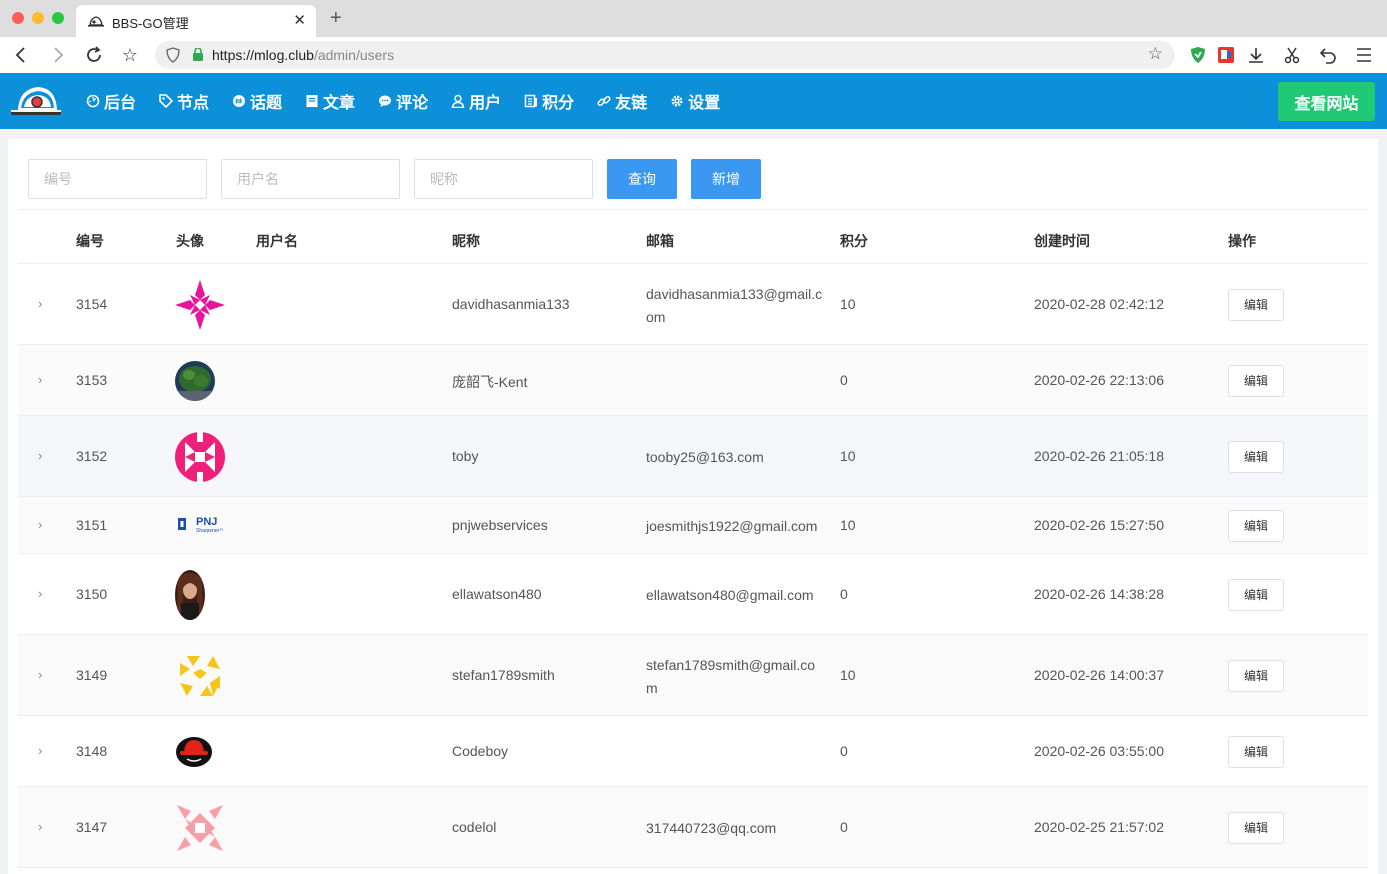 The width and height of the screenshot is (1387, 874). What do you see at coordinates (500, 524) in the screenshot?
I see `user-nickname: pnjwebservices` at bounding box center [500, 524].